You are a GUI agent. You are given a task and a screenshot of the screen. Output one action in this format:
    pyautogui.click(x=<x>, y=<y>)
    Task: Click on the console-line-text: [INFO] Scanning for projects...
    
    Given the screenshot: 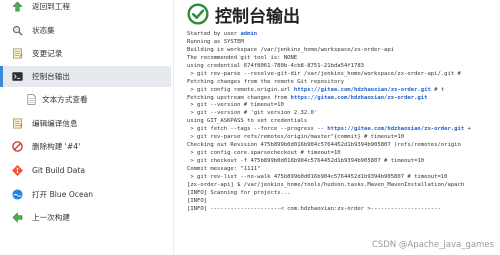 What is the action you would take?
    pyautogui.click(x=239, y=192)
    